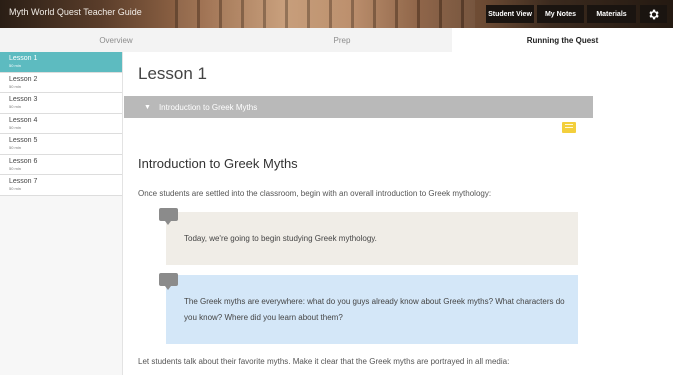  I want to click on sidebar-item-lesson-4: Lesson 4 50 min, so click(61, 123).